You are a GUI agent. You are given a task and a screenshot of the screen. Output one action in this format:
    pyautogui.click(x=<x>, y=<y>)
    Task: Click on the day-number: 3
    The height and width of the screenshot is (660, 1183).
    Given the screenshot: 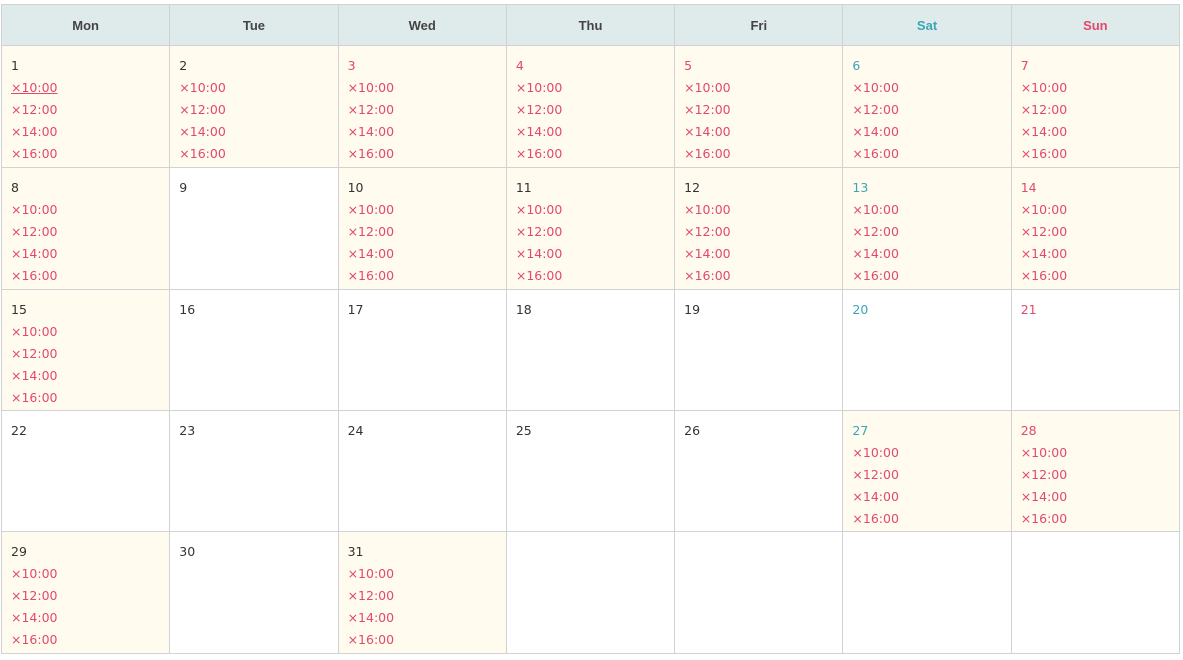 What is the action you would take?
    pyautogui.click(x=351, y=65)
    